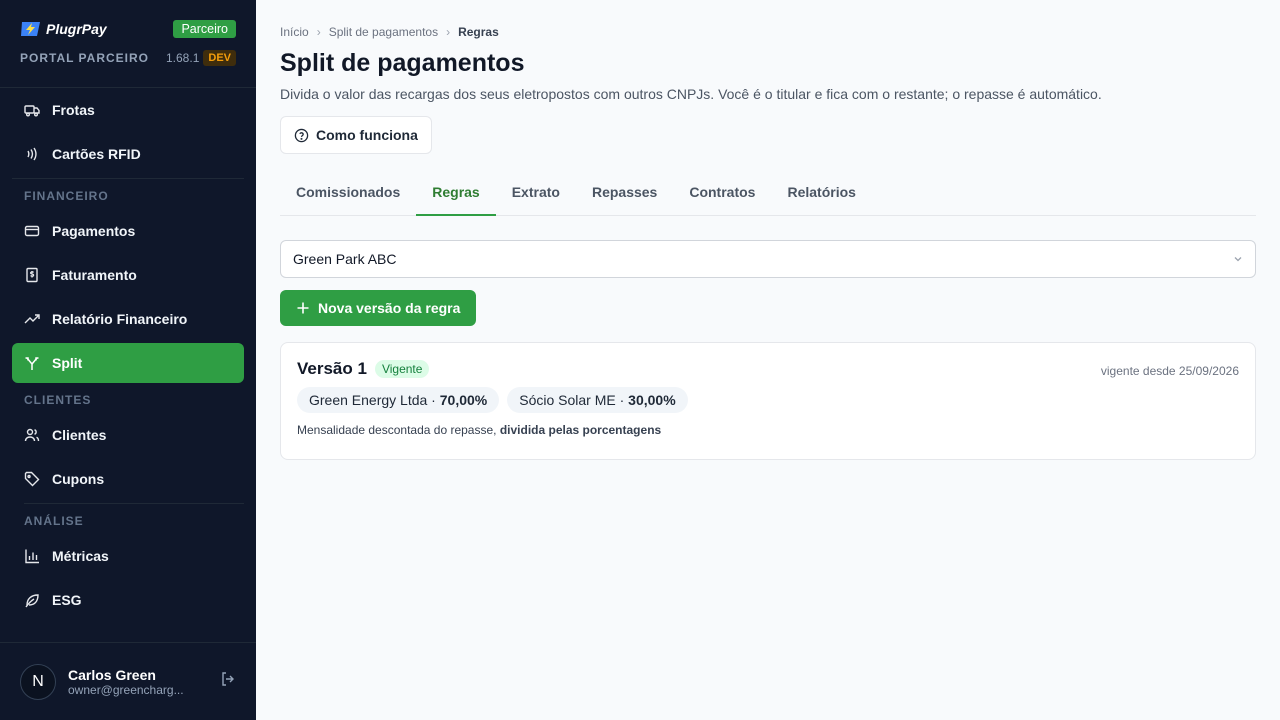 This screenshot has height=720, width=1280. Describe the element at coordinates (32, 435) in the screenshot. I see `users-icon` at that location.